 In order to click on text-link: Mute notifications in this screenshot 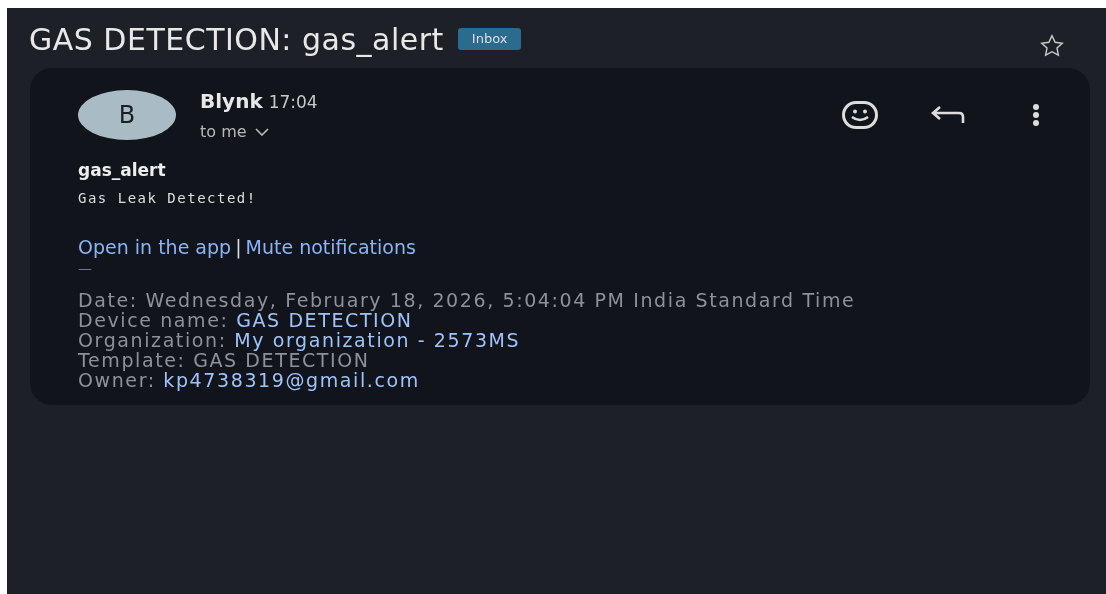, I will do `click(330, 246)`.